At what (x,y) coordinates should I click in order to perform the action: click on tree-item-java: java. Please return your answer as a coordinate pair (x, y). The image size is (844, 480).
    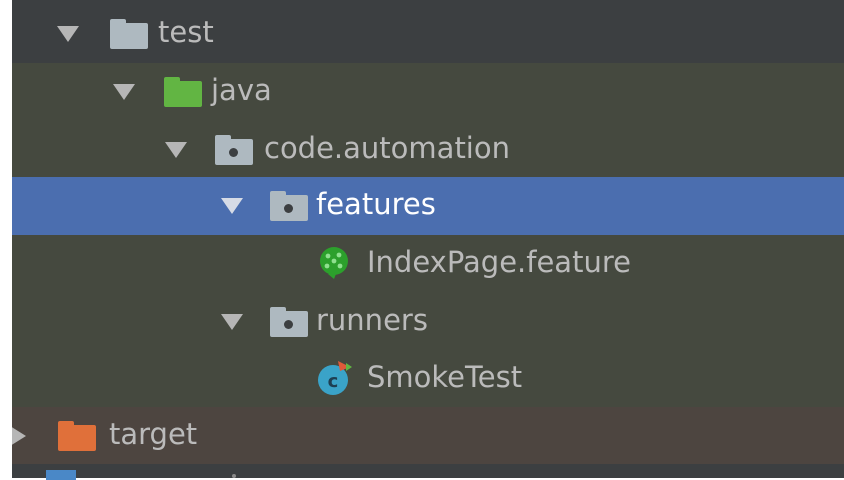
    Looking at the image, I should click on (428, 92).